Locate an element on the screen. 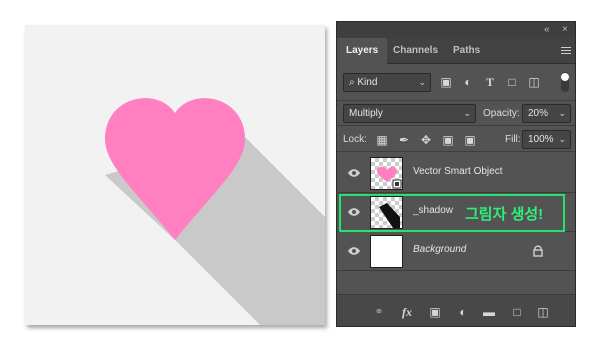 Image resolution: width=611 pixels, height=350 pixels. layer-row-vector-smart-object: Vector Smart Object is located at coordinates (456, 173).